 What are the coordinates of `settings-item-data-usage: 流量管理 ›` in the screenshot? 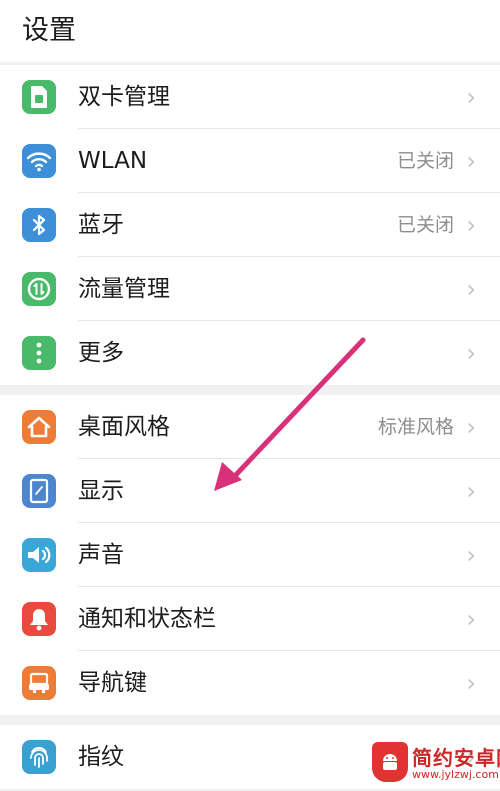 It's located at (250, 289).